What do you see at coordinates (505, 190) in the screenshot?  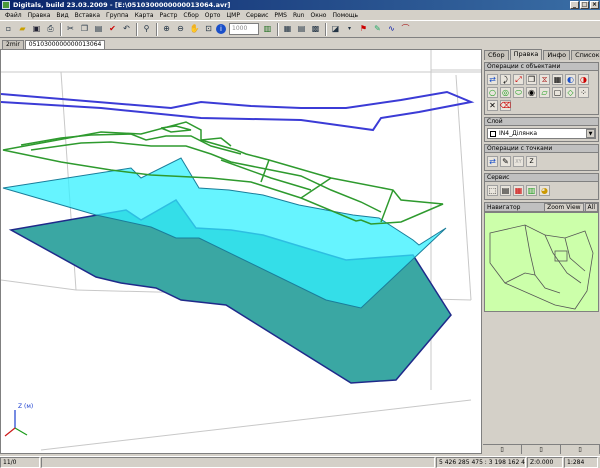 I see `stack-icon: ▤` at bounding box center [505, 190].